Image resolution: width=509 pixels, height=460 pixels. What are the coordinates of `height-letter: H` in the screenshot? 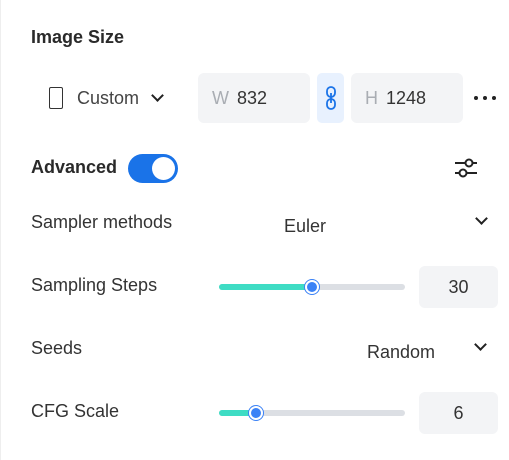 It's located at (371, 97).